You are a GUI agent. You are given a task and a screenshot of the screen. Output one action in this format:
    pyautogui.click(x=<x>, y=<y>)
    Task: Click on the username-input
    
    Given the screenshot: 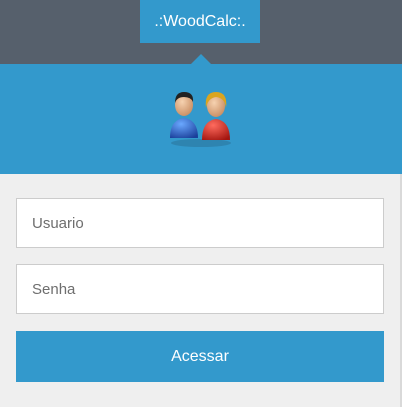 What is the action you would take?
    pyautogui.click(x=200, y=223)
    